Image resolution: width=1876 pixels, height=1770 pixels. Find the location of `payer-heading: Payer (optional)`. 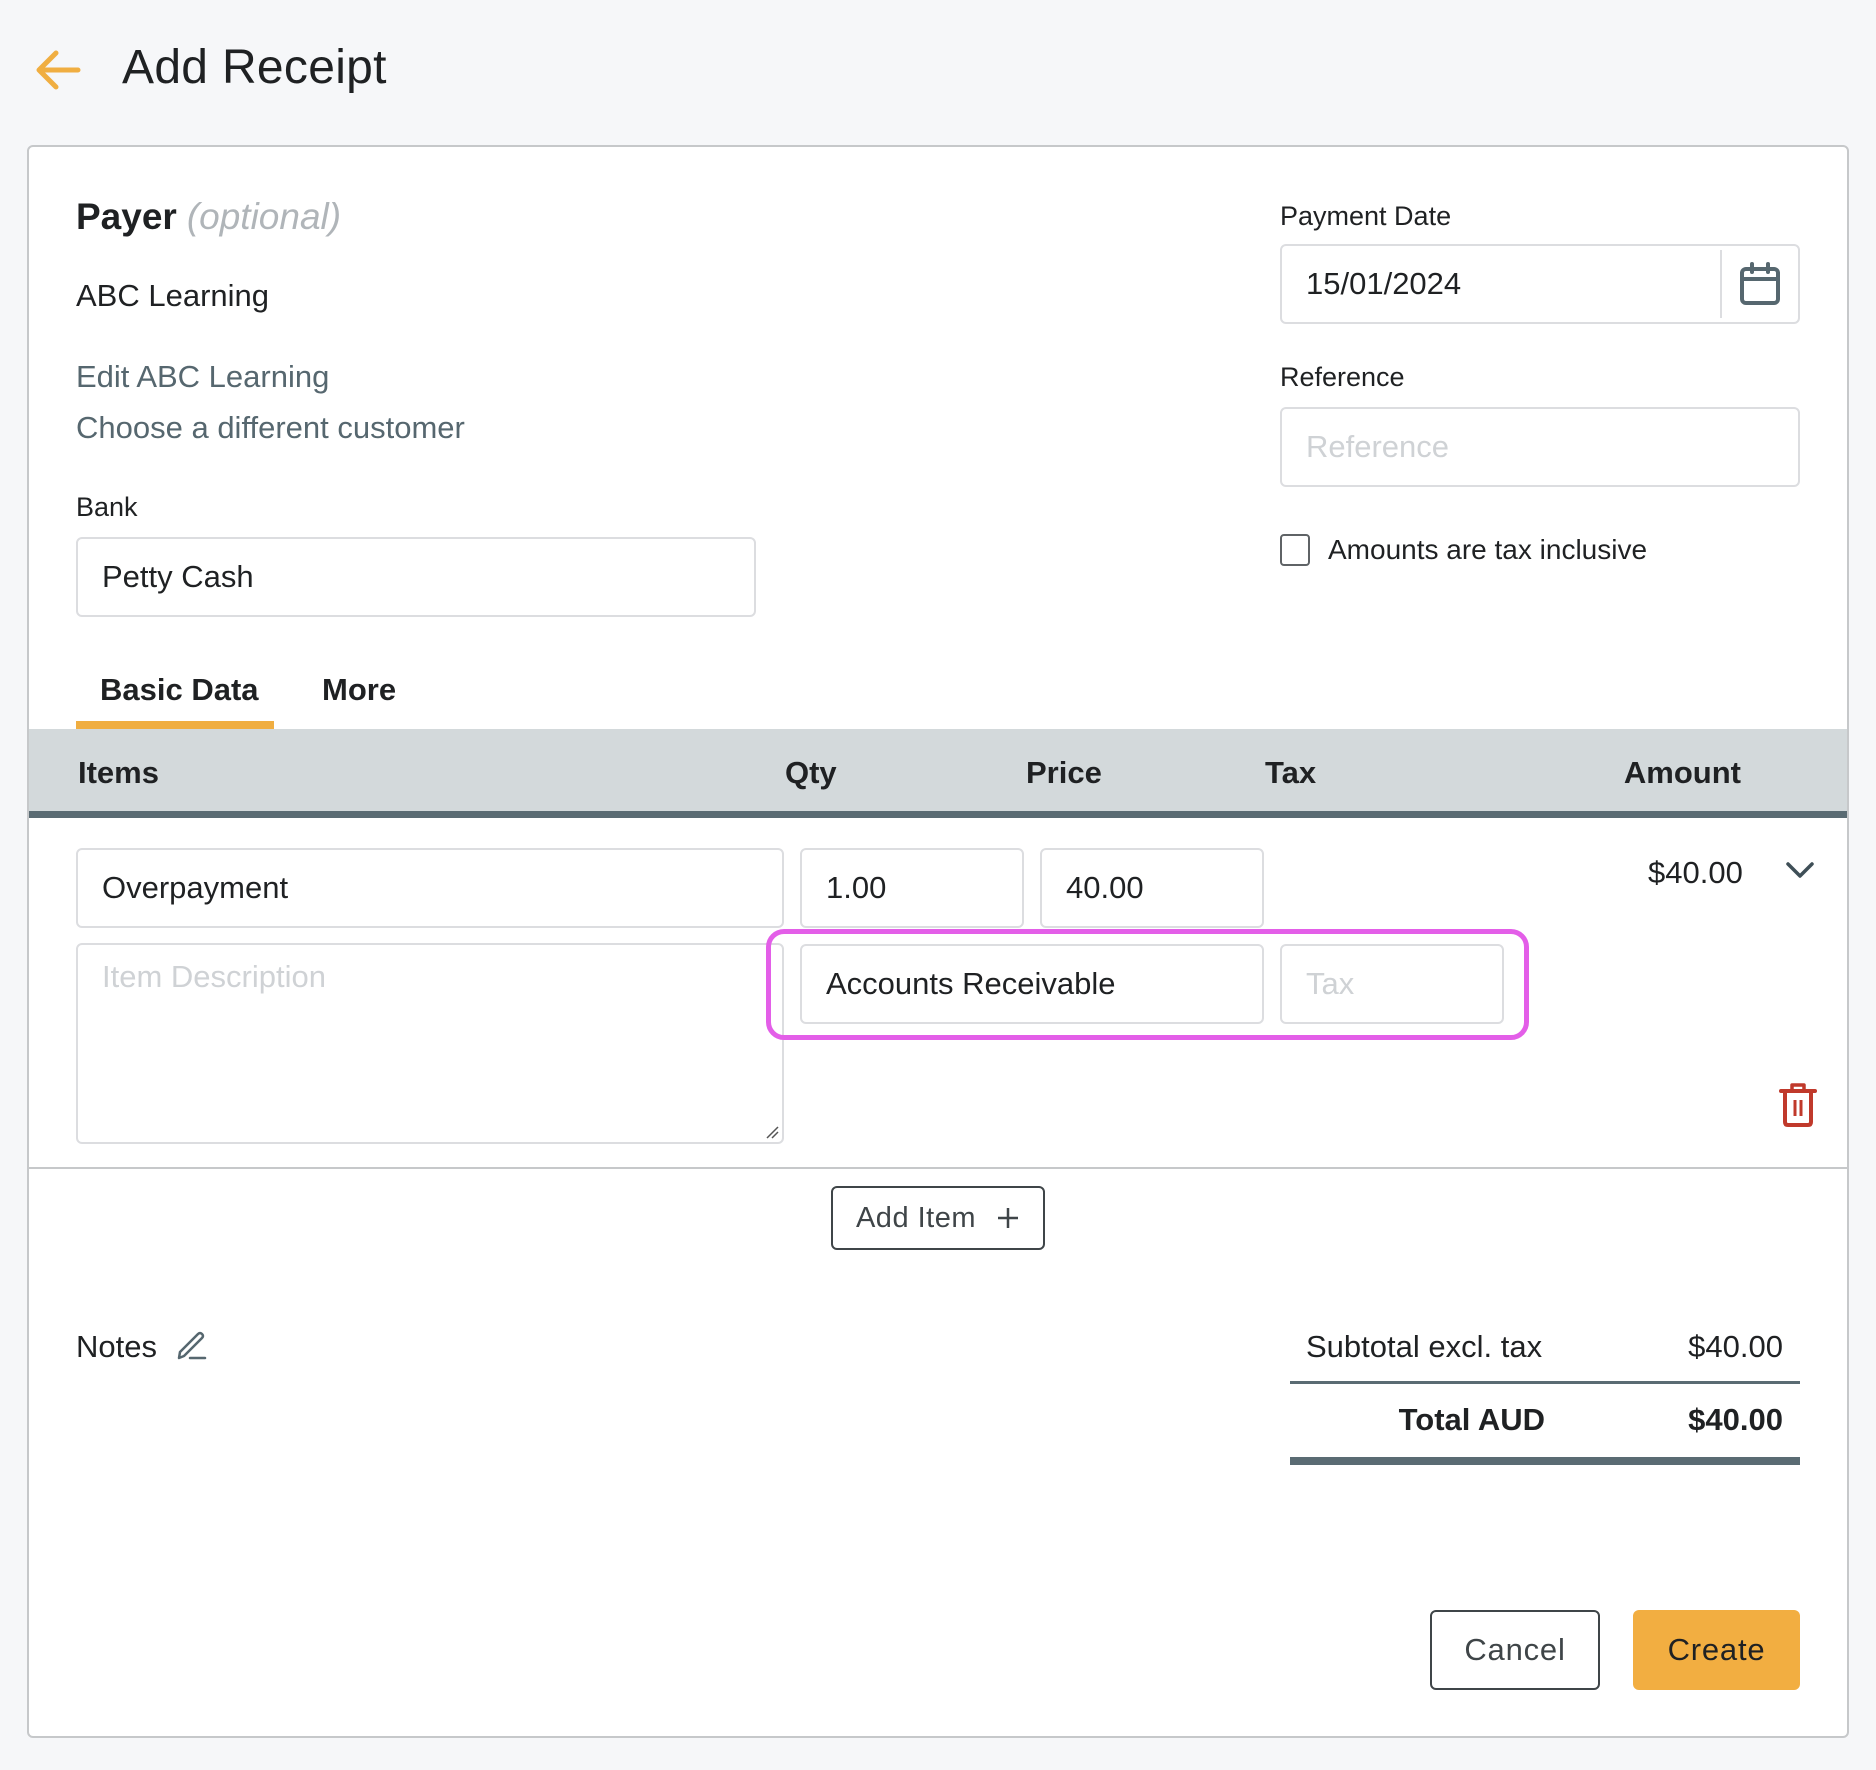

payer-heading: Payer (optional) is located at coordinates (208, 217).